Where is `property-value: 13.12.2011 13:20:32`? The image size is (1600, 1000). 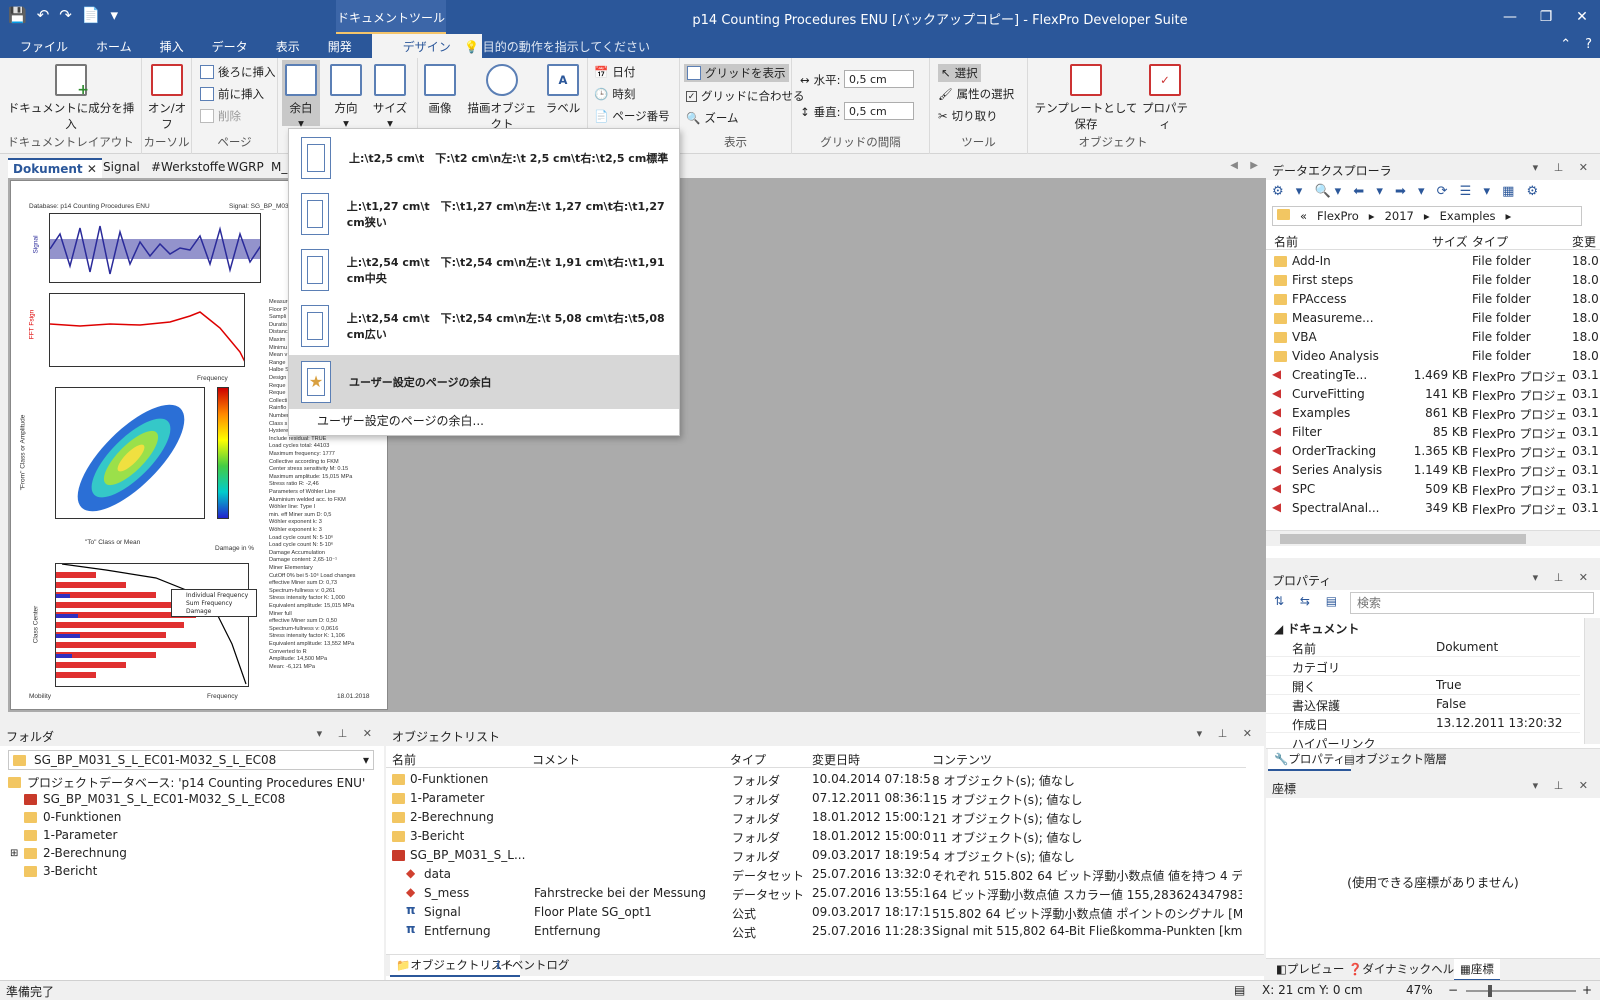
property-value: 13.12.2011 13:20:32 is located at coordinates (1499, 723).